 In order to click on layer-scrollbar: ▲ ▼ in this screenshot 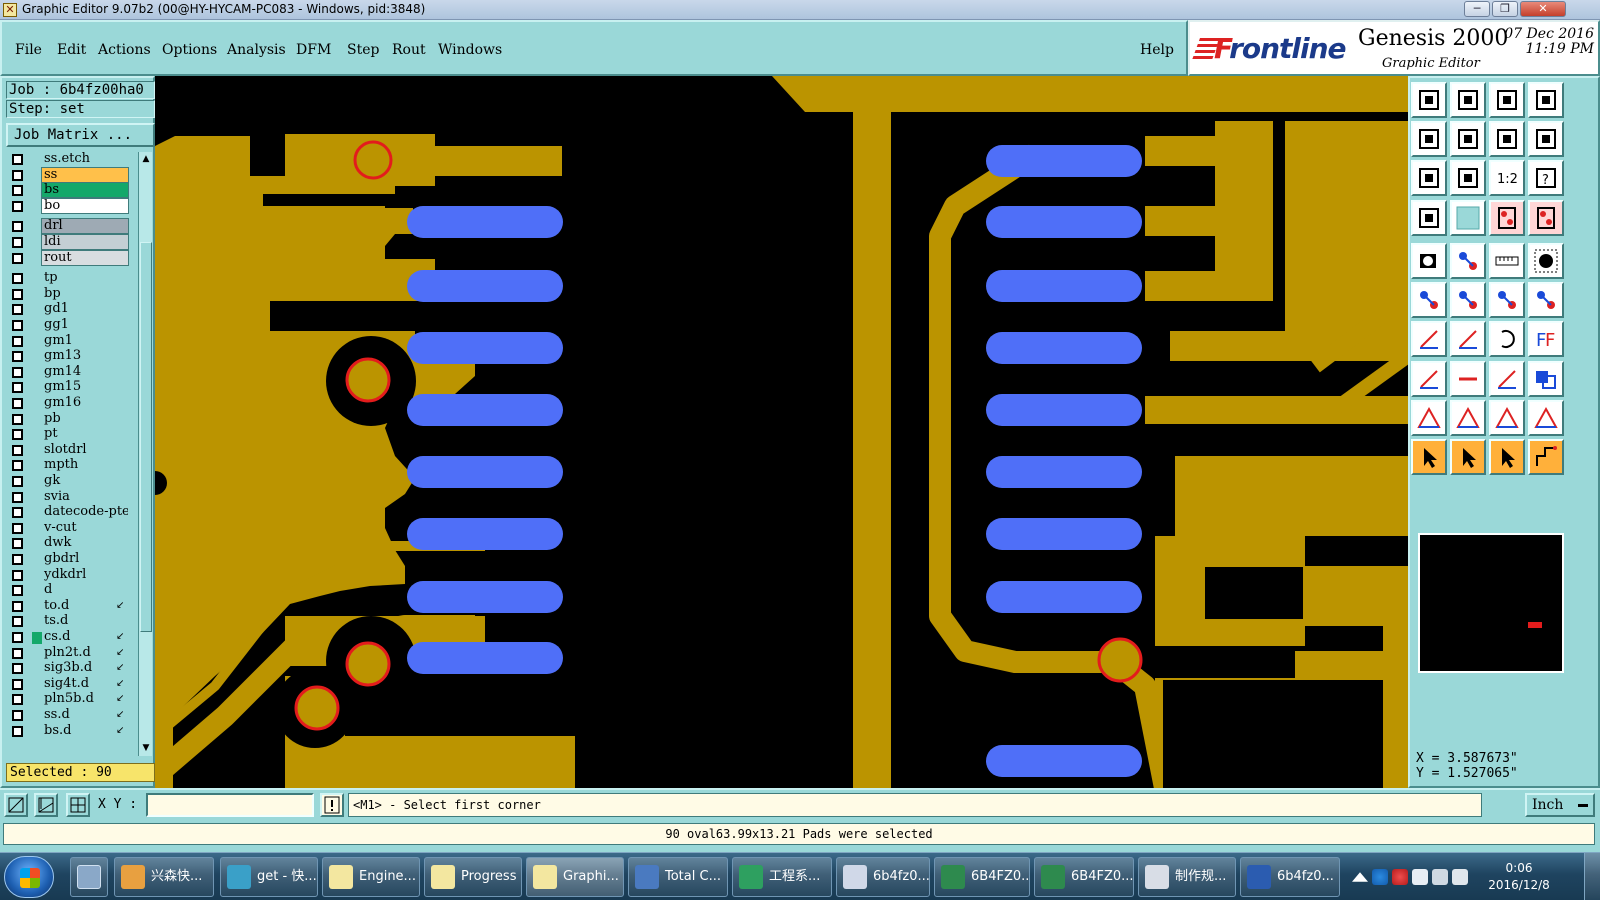, I will do `click(145, 454)`.